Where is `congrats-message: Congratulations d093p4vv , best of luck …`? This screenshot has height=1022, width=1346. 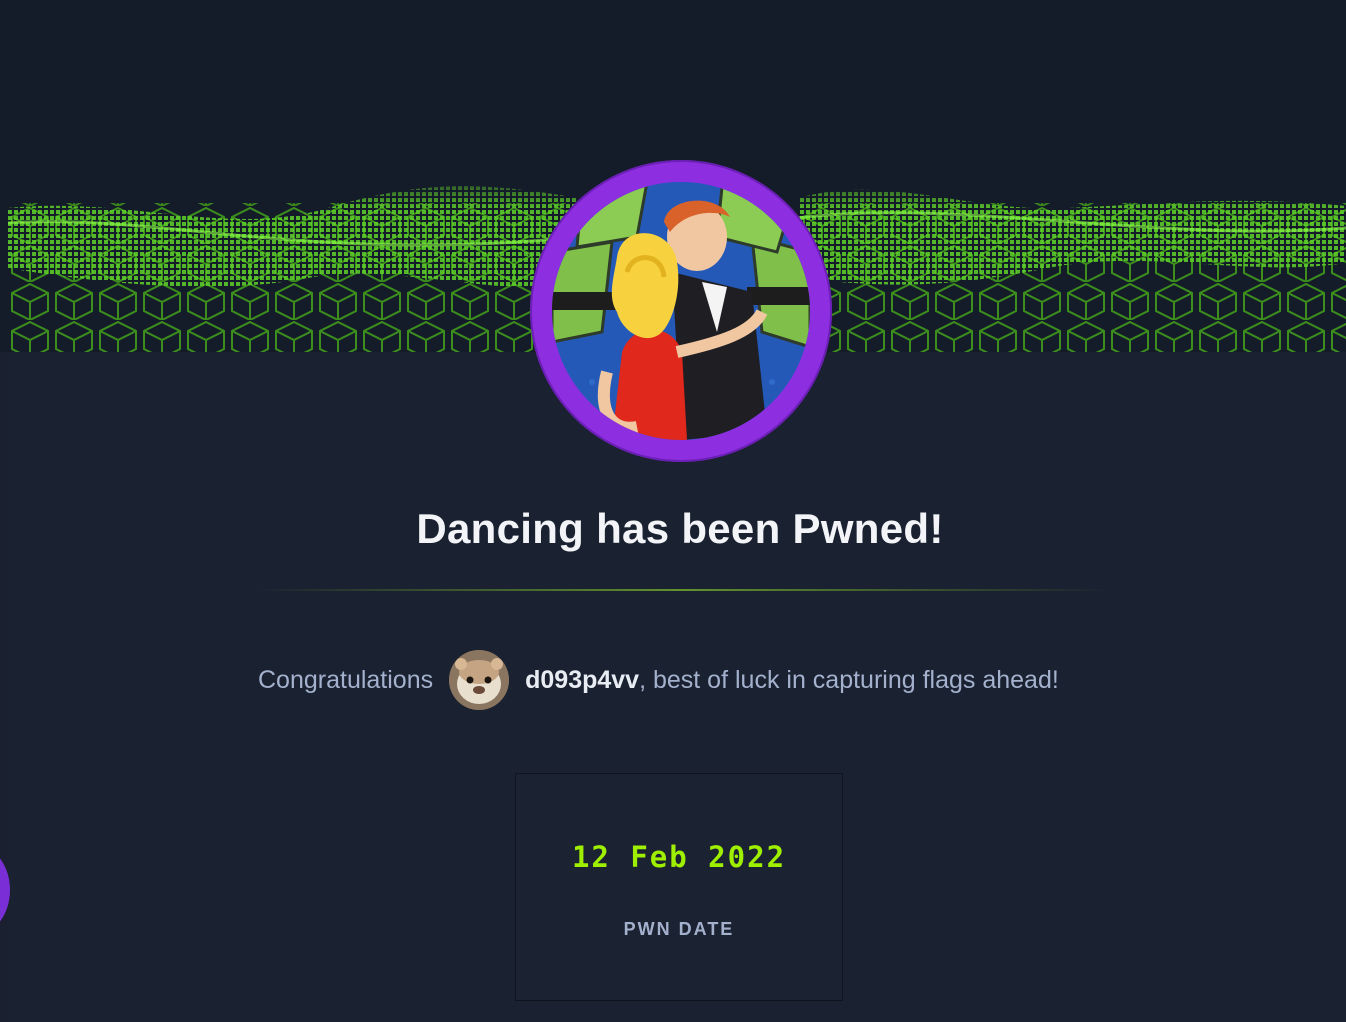 congrats-message: Congratulations d093p4vv , best of luck … is located at coordinates (658, 680).